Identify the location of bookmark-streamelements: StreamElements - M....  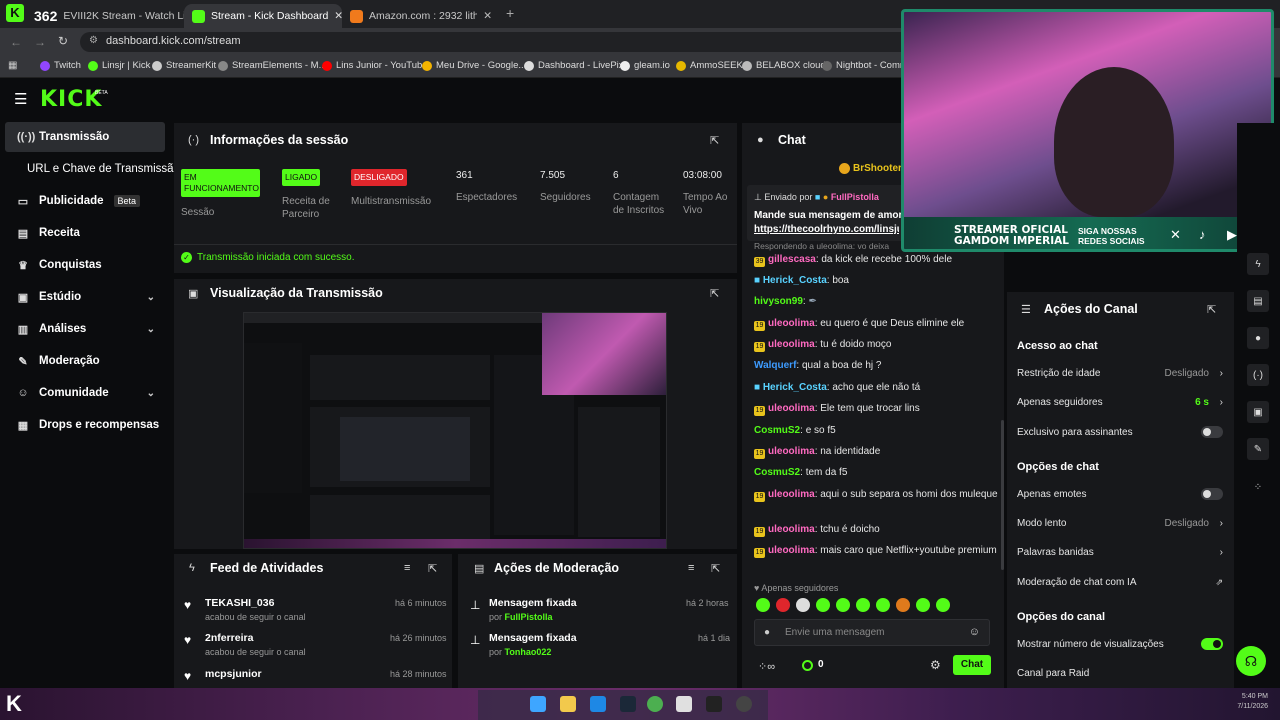
(272, 65).